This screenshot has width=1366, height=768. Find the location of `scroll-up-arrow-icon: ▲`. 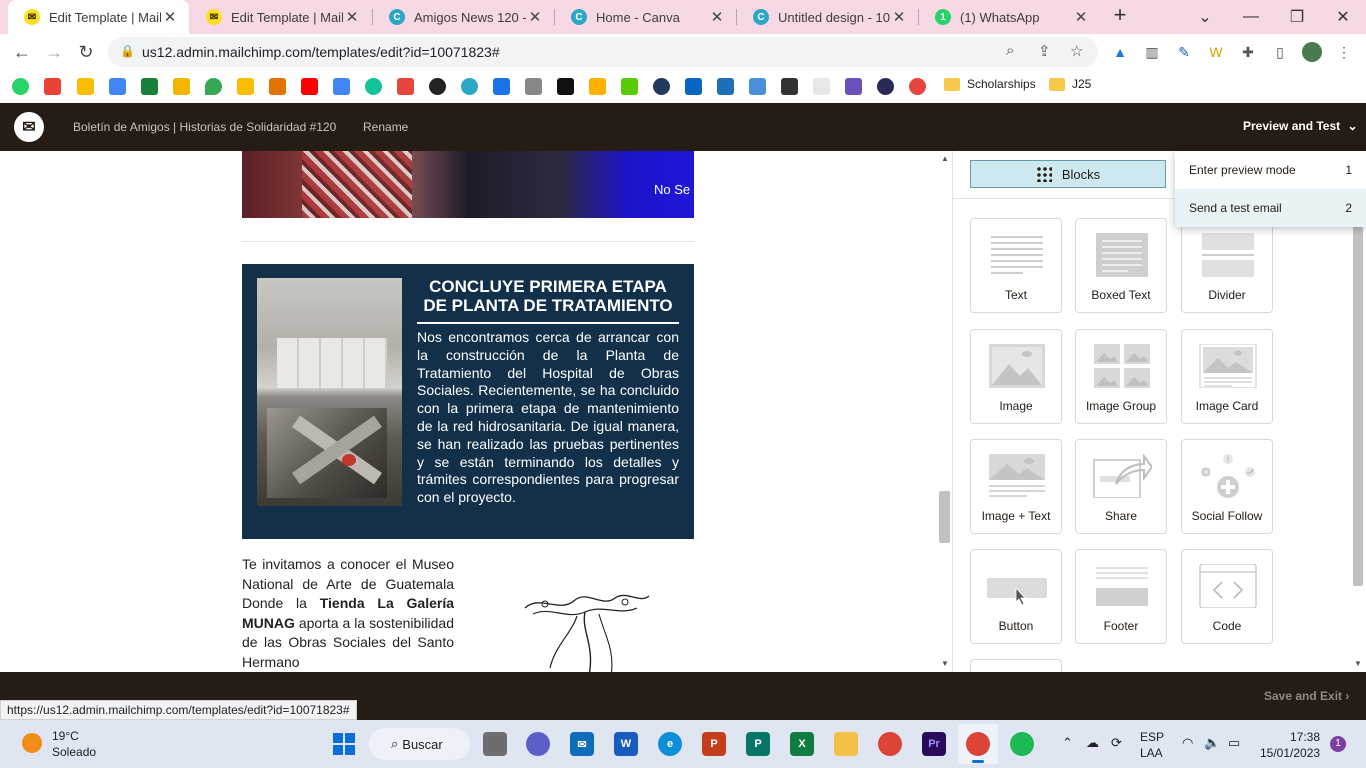

scroll-up-arrow-icon: ▲ is located at coordinates (945, 158).